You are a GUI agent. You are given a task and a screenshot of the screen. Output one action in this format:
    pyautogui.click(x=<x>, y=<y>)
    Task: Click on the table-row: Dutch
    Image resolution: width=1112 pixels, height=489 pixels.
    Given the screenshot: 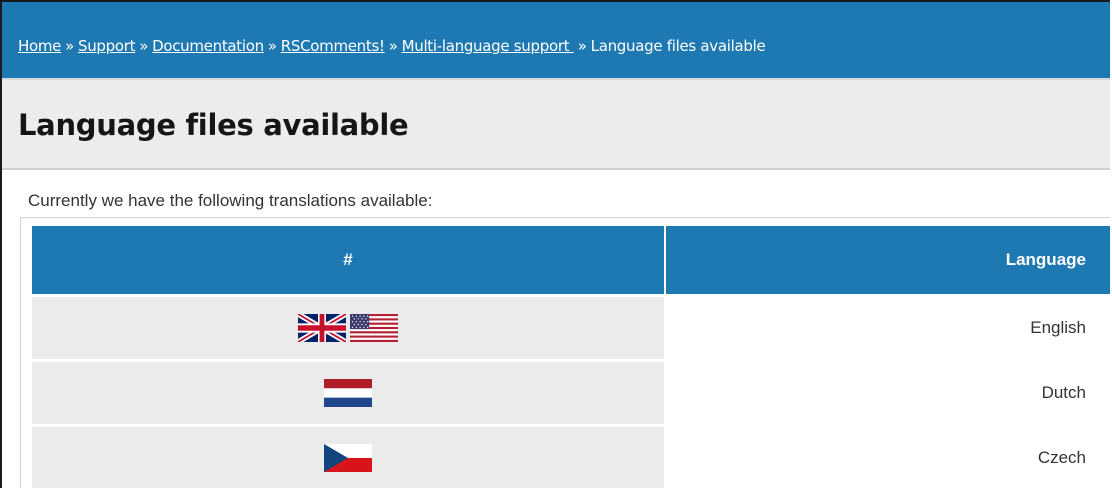 What is the action you would take?
    pyautogui.click(x=571, y=393)
    